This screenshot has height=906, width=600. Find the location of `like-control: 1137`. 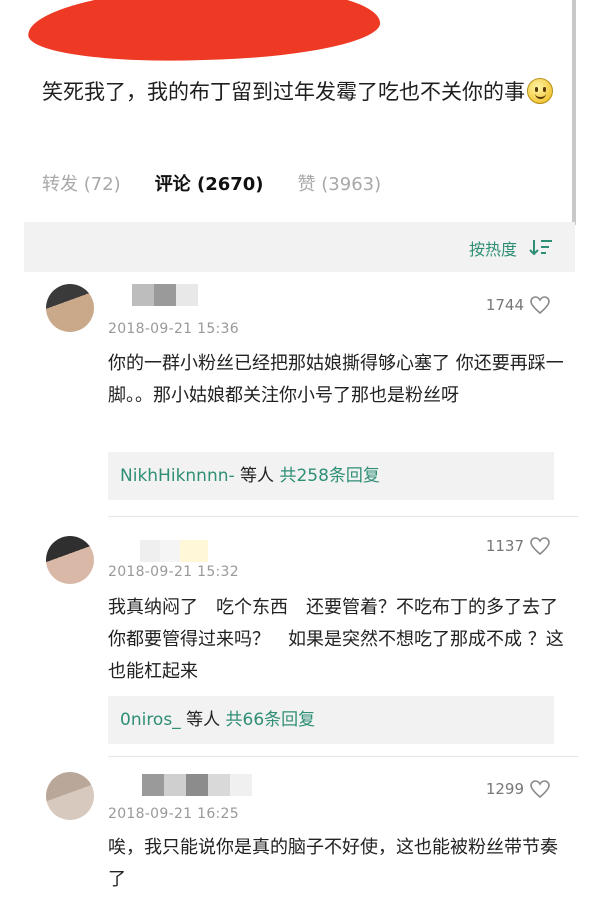

like-control: 1137 is located at coordinates (518, 546).